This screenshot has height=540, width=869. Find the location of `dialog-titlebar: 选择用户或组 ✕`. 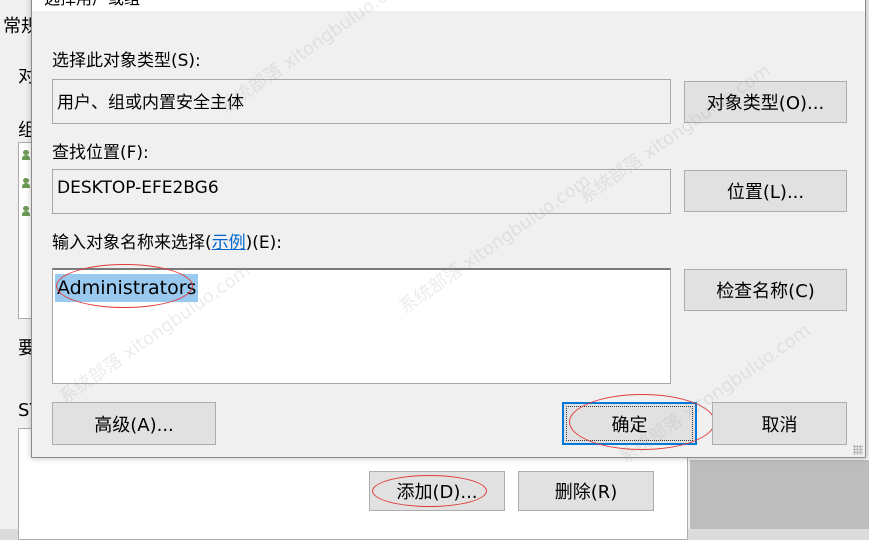

dialog-titlebar: 选择用户或组 ✕ is located at coordinates (448, 5).